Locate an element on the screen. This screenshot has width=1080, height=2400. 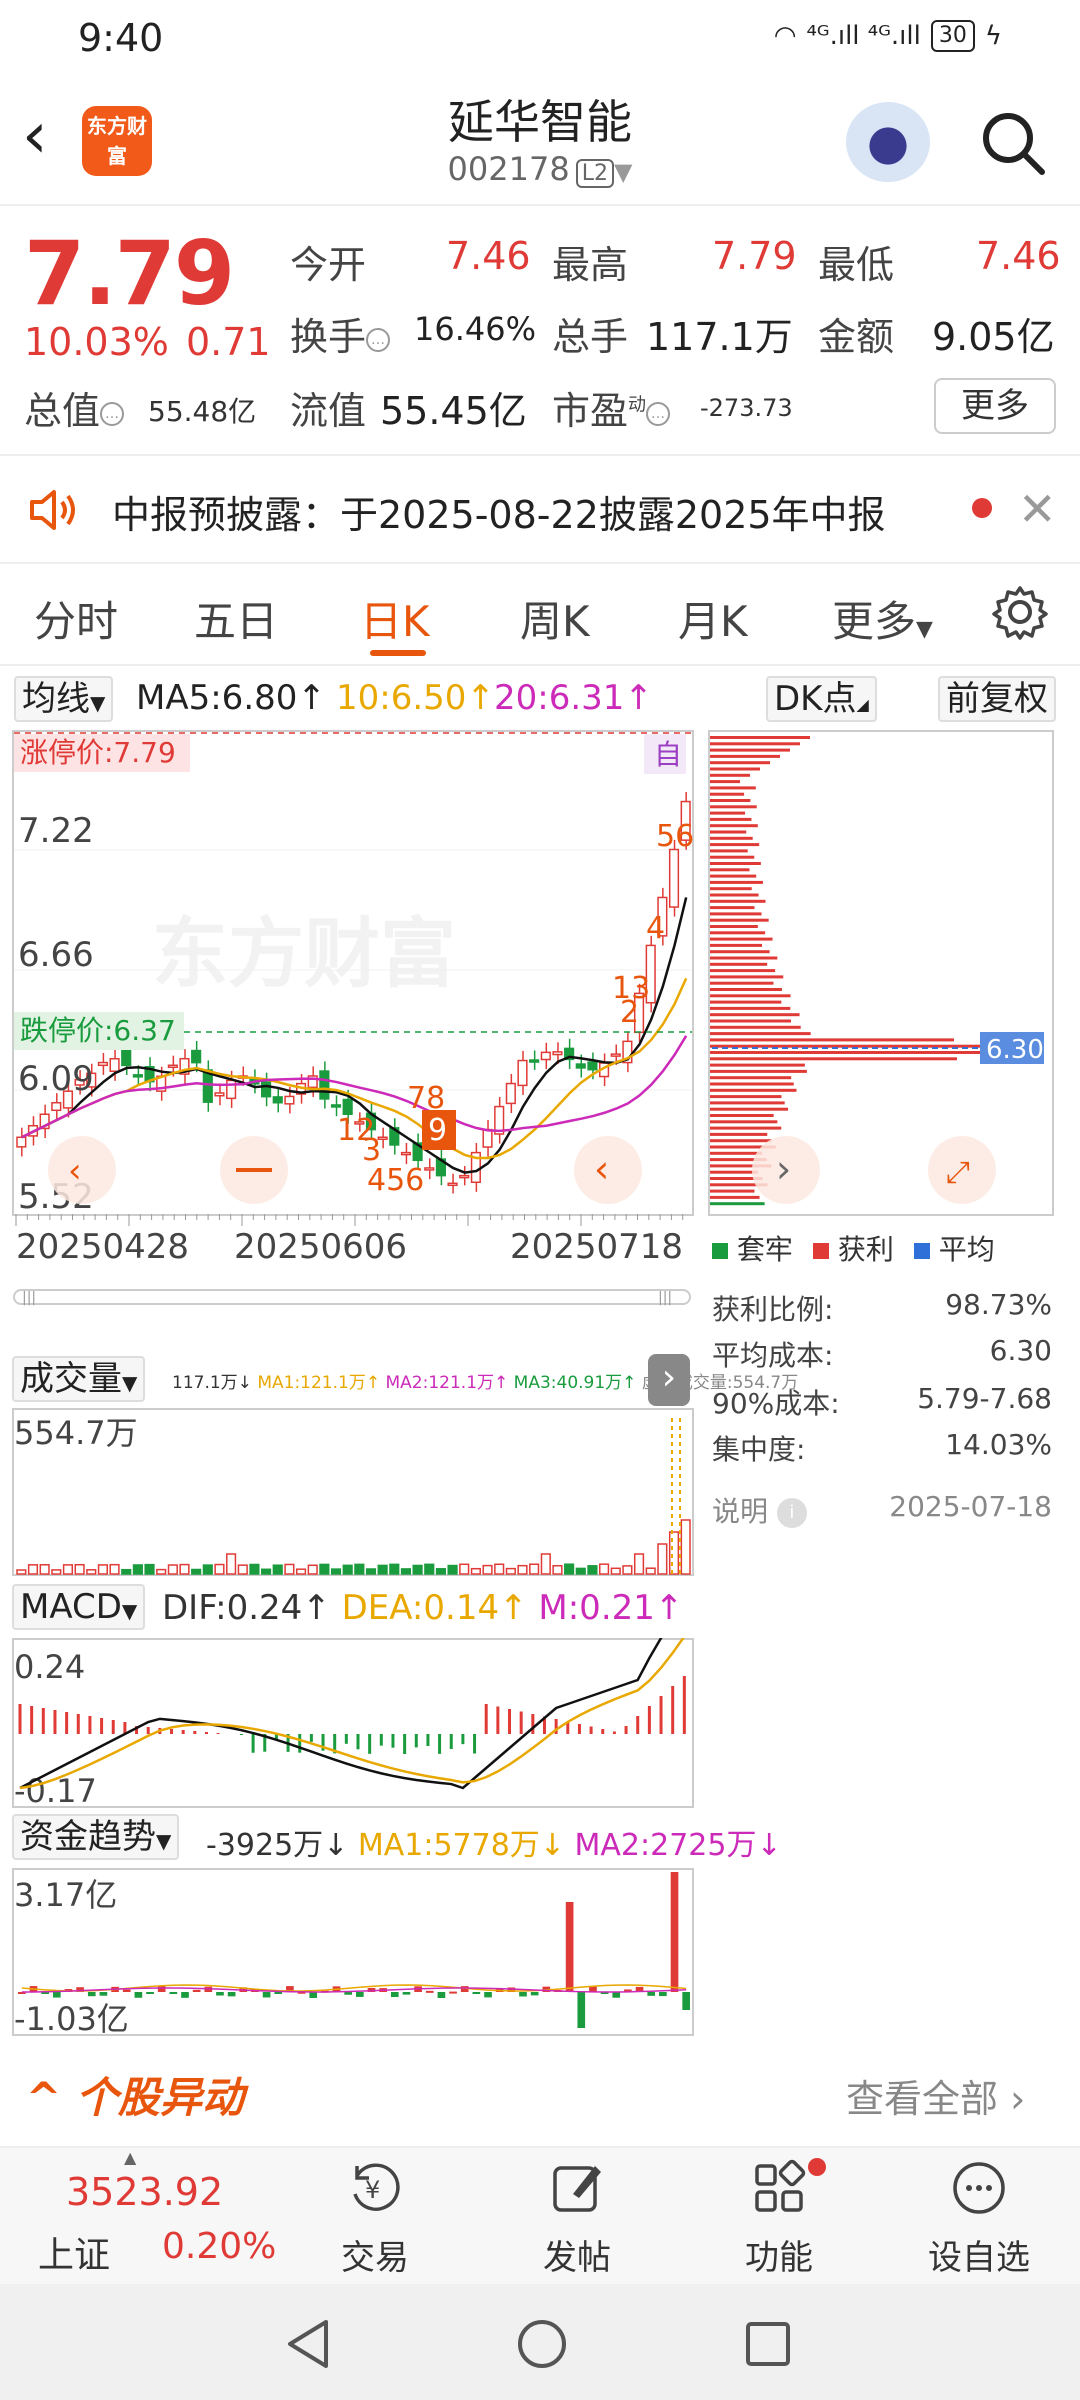
fund-value: -3925万↓ is located at coordinates (277, 1845).